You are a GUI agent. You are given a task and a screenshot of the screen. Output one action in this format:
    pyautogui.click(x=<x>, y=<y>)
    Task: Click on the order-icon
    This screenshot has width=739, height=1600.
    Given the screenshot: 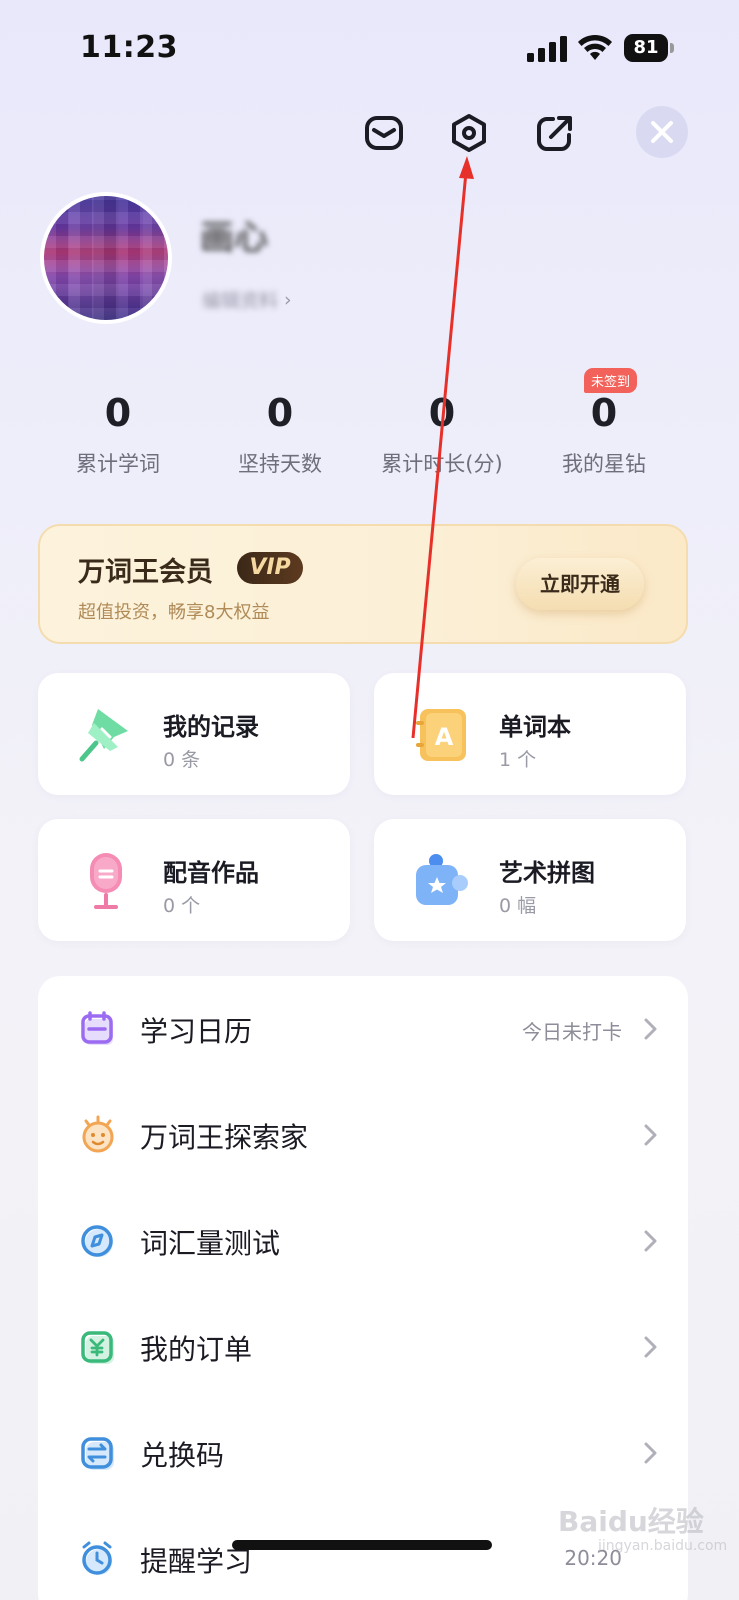 What is the action you would take?
    pyautogui.click(x=97, y=1347)
    